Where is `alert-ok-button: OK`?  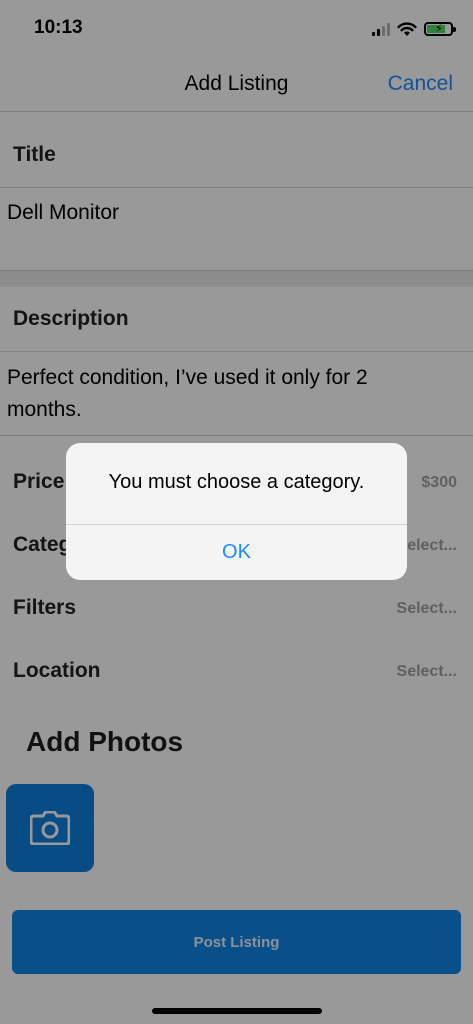
alert-ok-button: OK is located at coordinates (236, 552).